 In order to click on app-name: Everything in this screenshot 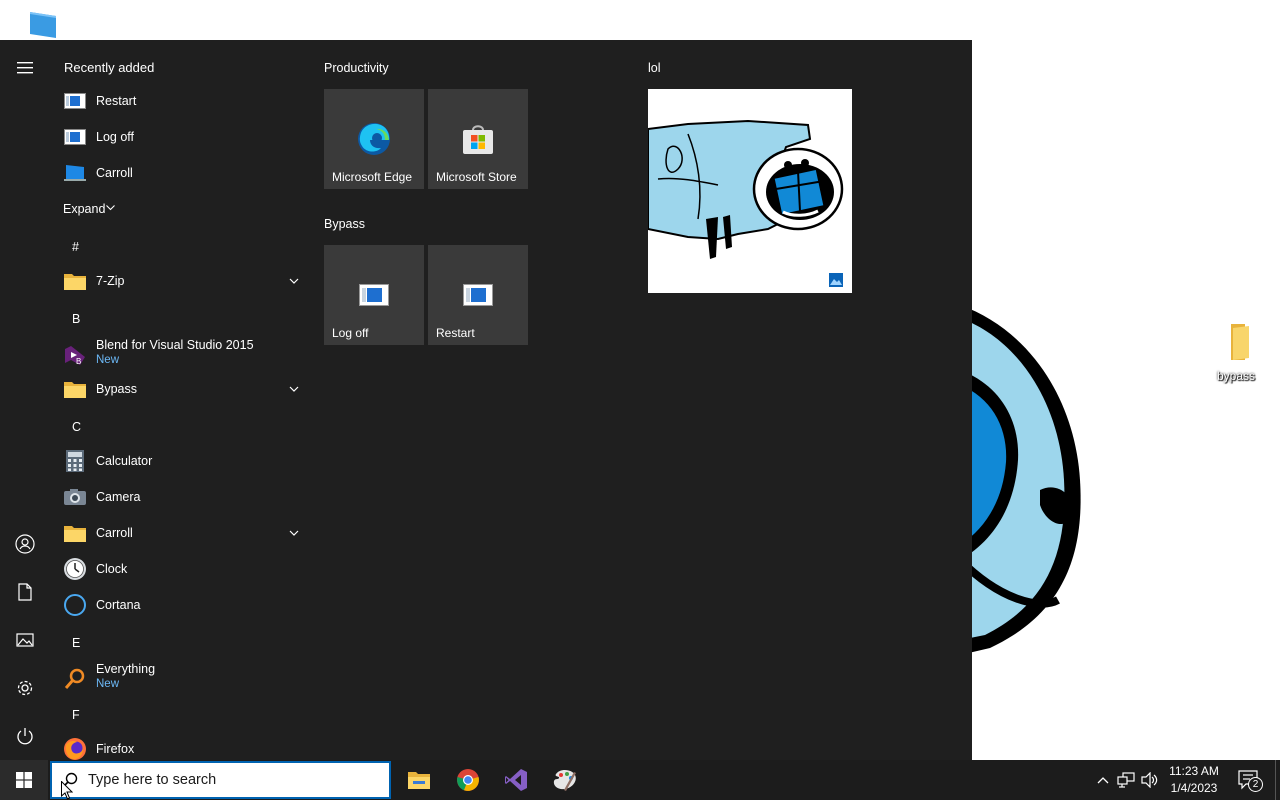, I will do `click(126, 669)`.